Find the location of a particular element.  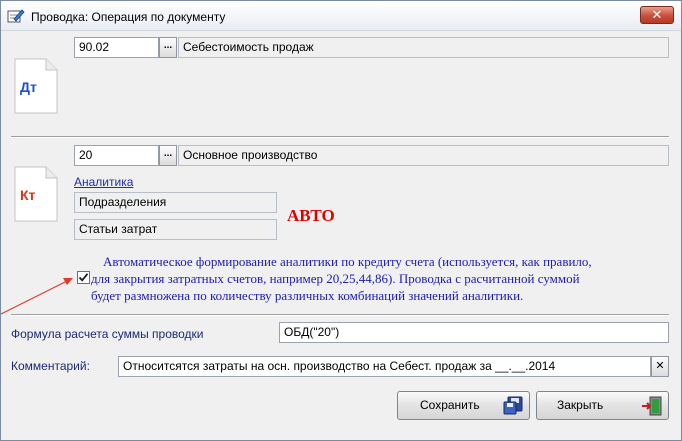

close-button: Закрыть is located at coordinates (602, 405).